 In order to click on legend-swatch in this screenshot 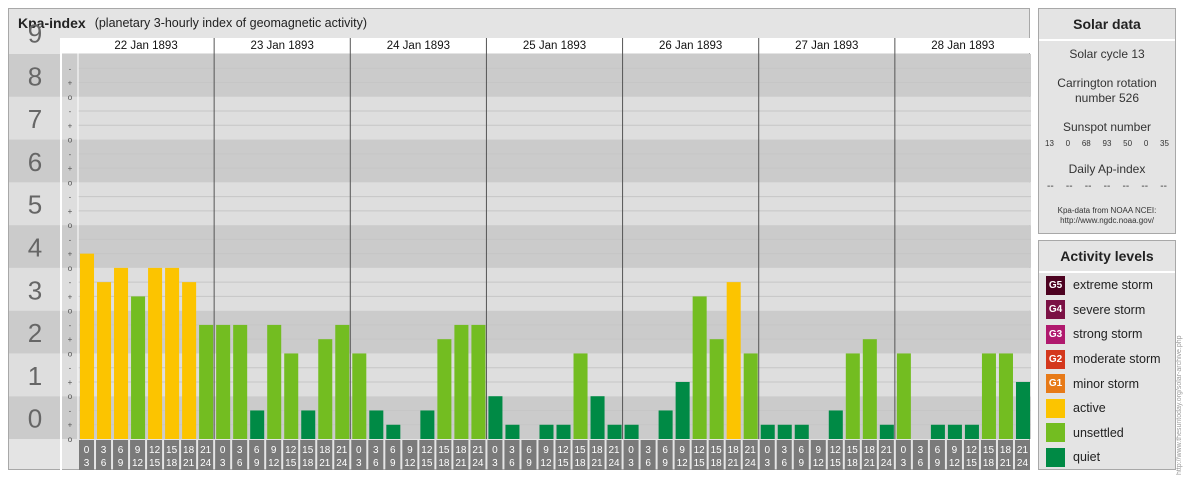, I will do `click(1055, 408)`.